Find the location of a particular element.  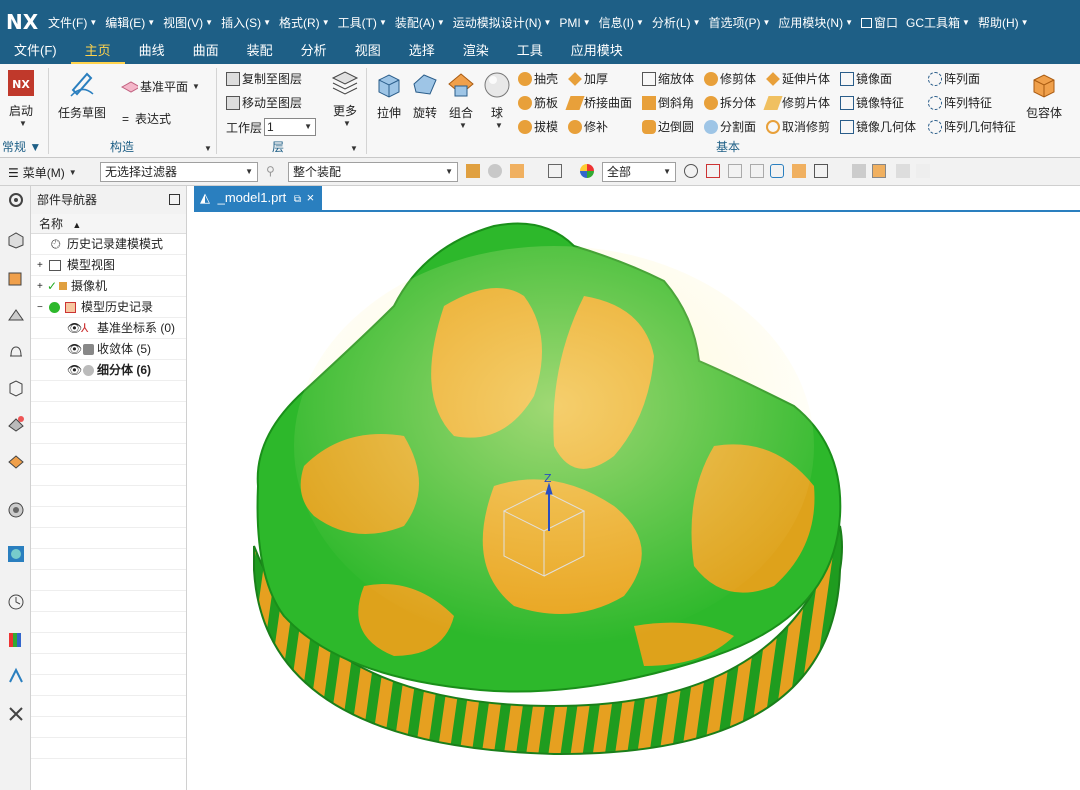

tab-surface: 曲面 is located at coordinates (206, 53).